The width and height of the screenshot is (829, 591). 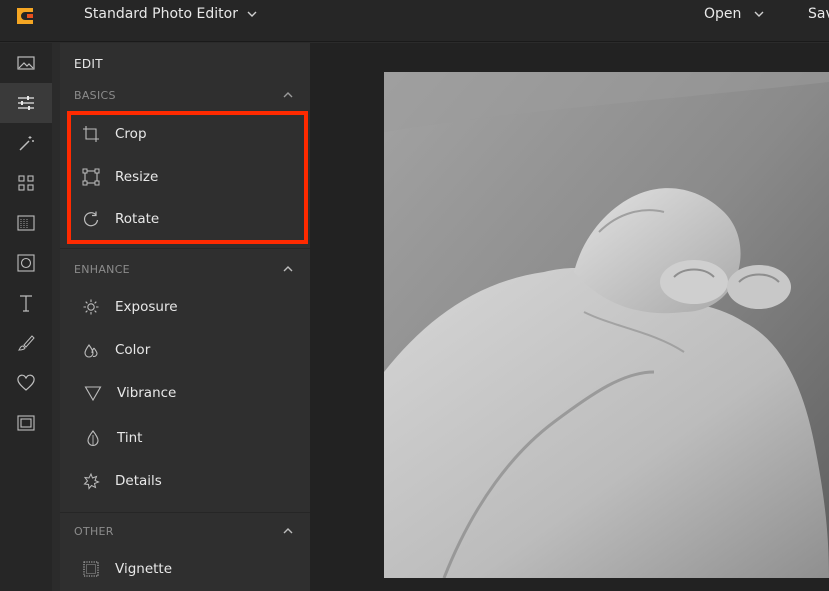 What do you see at coordinates (185, 307) in the screenshot?
I see `tool-exposure: Exposure` at bounding box center [185, 307].